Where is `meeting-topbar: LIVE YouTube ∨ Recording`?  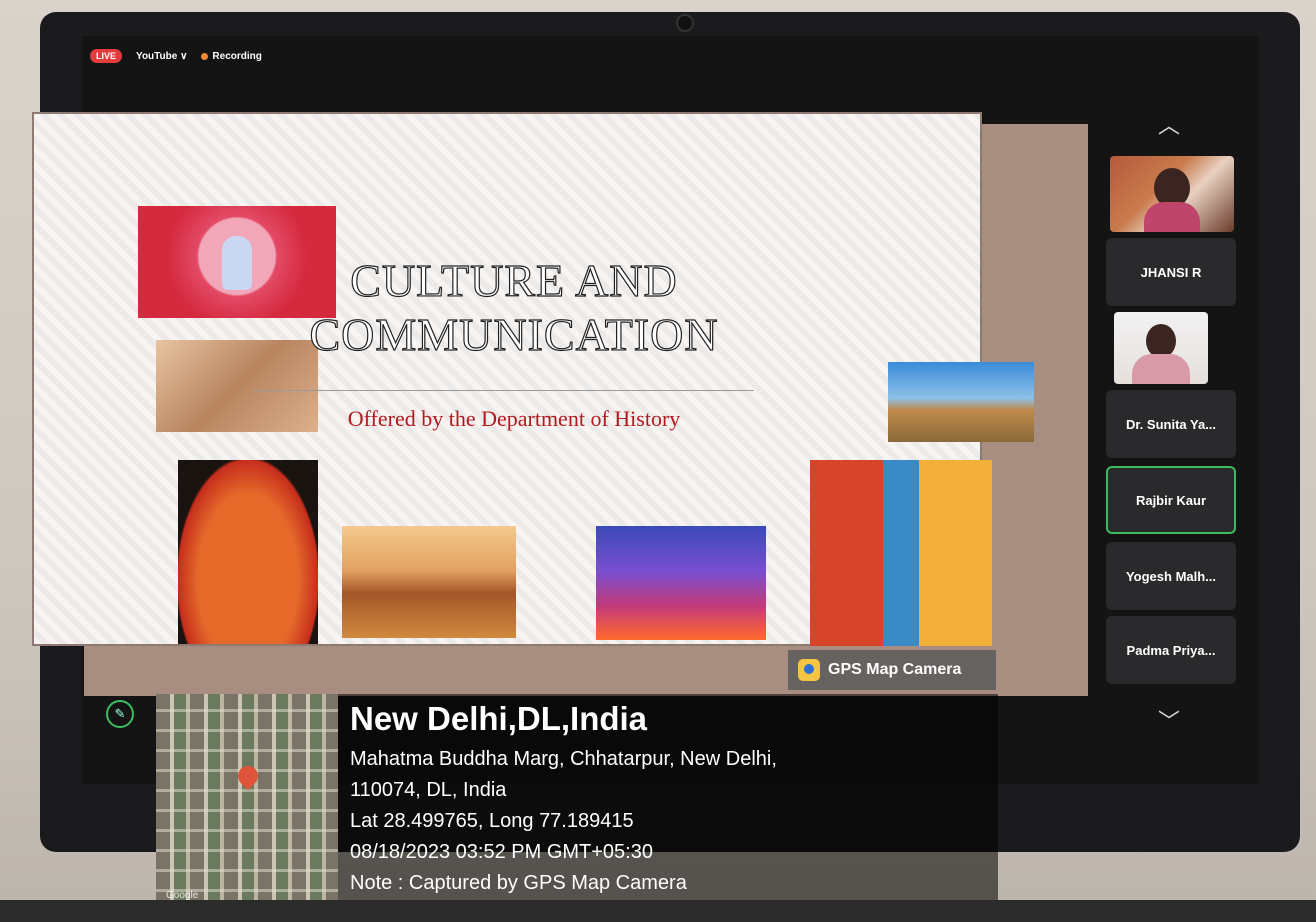 meeting-topbar: LIVE YouTube ∨ Recording is located at coordinates (670, 56).